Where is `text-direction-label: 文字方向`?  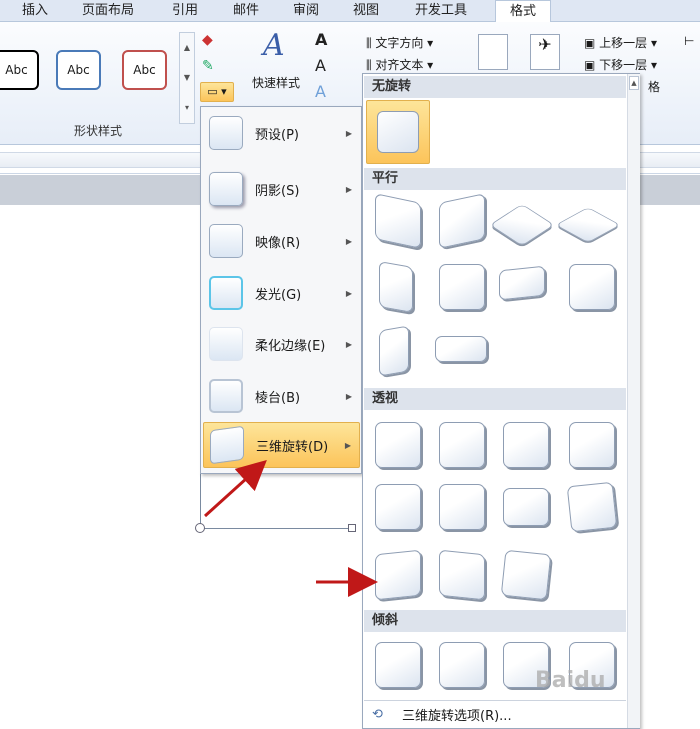 text-direction-label: 文字方向 is located at coordinates (399, 43).